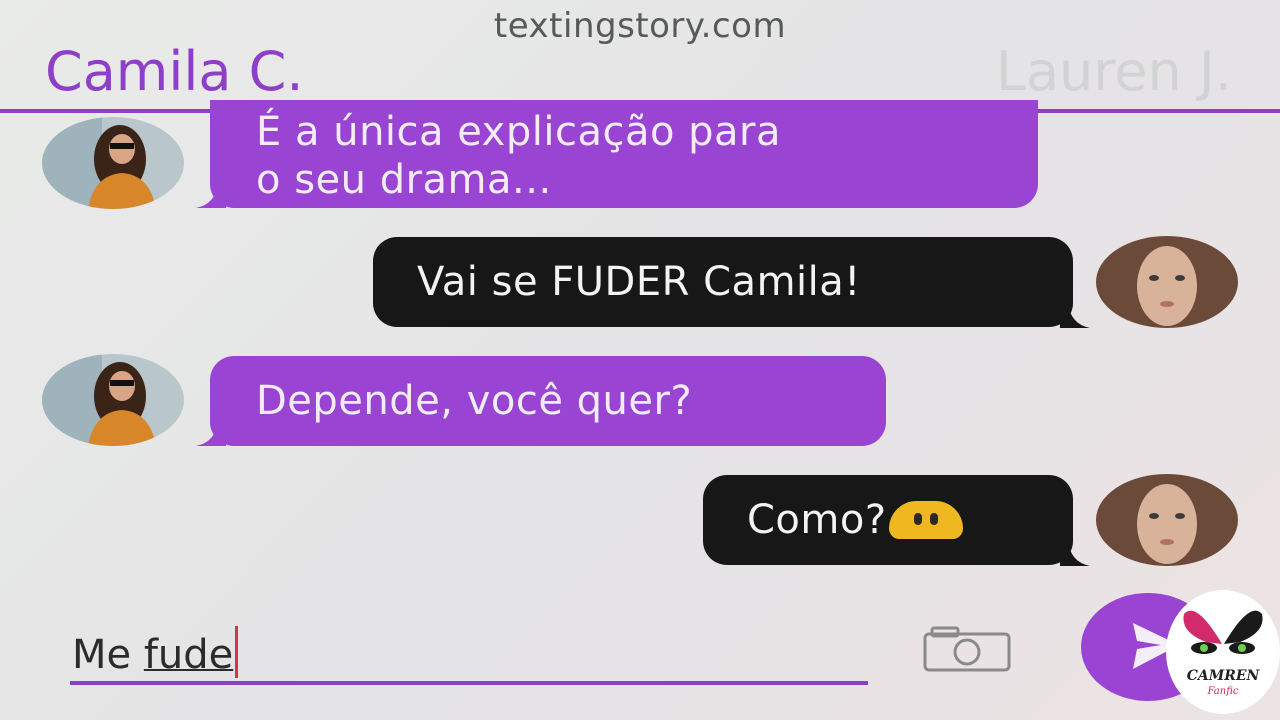 The width and height of the screenshot is (1280, 720). I want to click on message-text: É a única explicação para, so click(518, 132).